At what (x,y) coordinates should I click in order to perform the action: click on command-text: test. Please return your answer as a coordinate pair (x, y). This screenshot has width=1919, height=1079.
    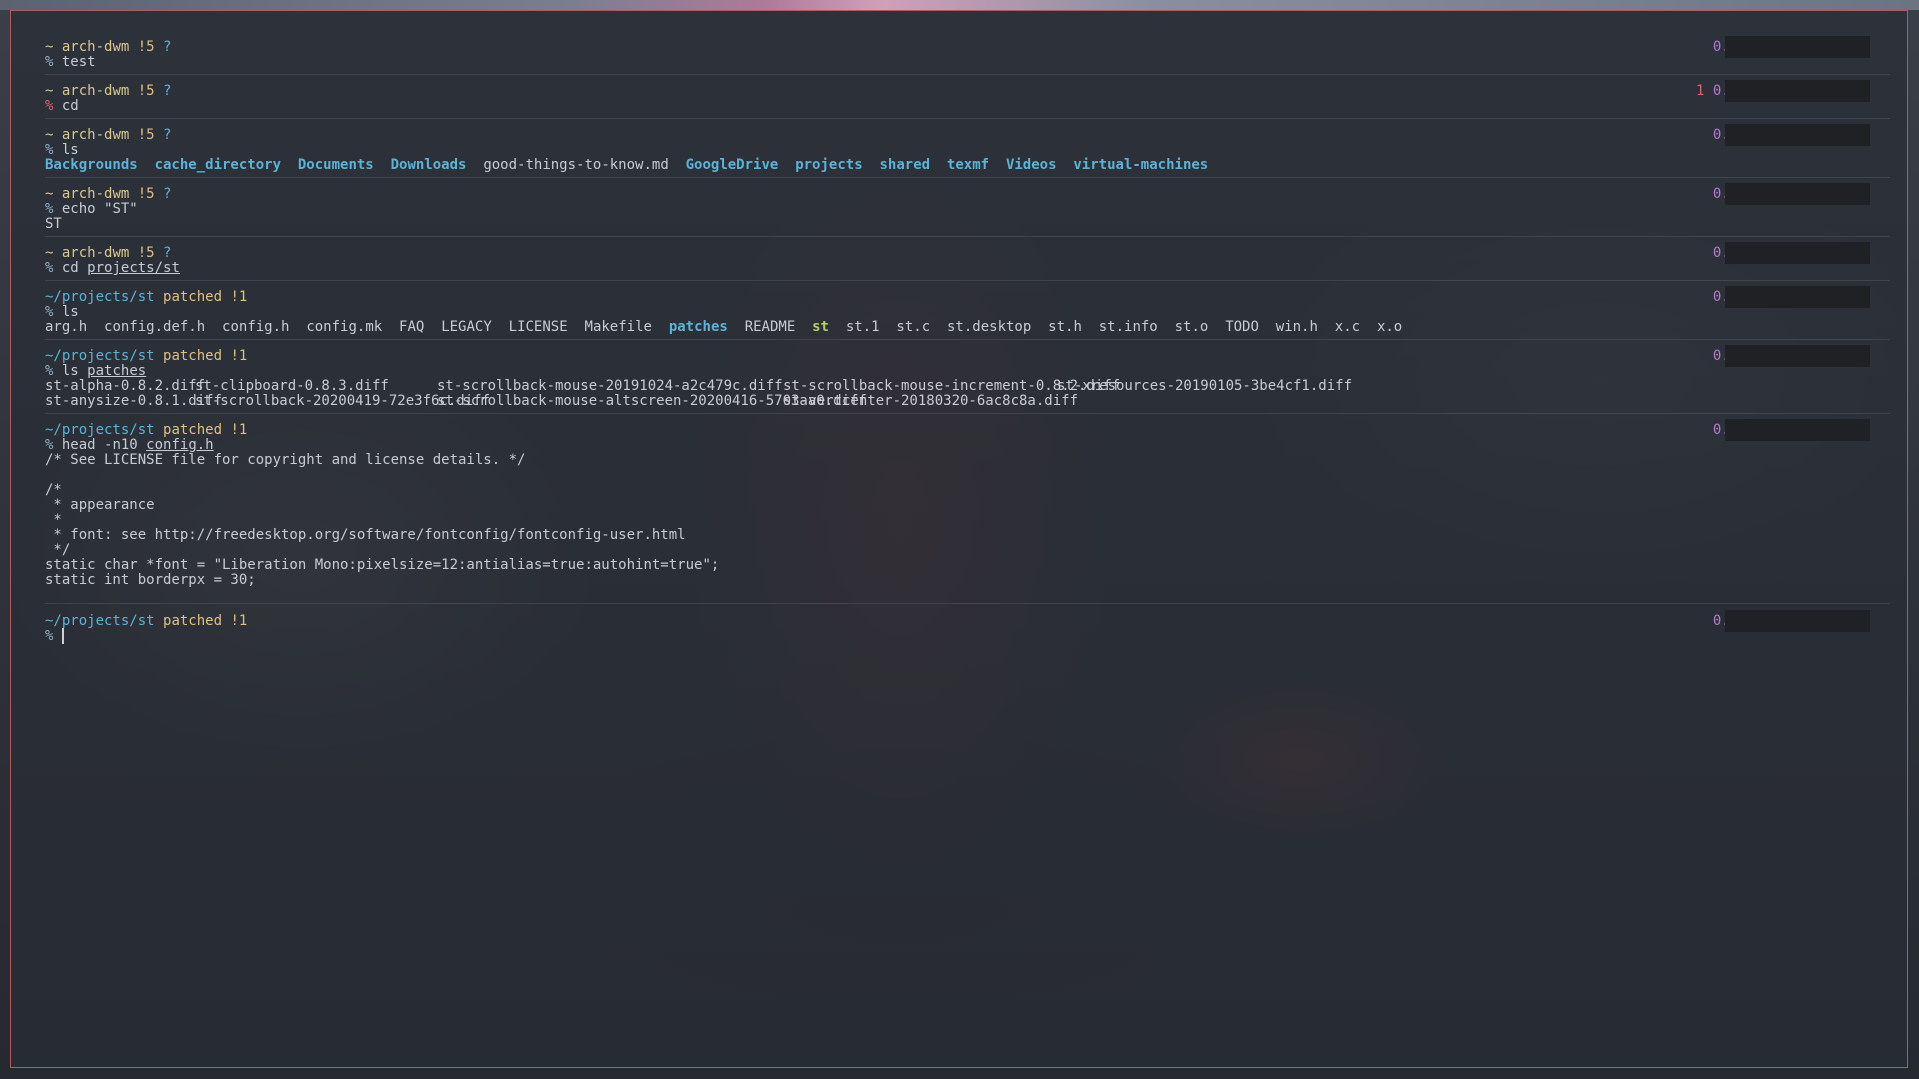
    Looking at the image, I should click on (78, 62).